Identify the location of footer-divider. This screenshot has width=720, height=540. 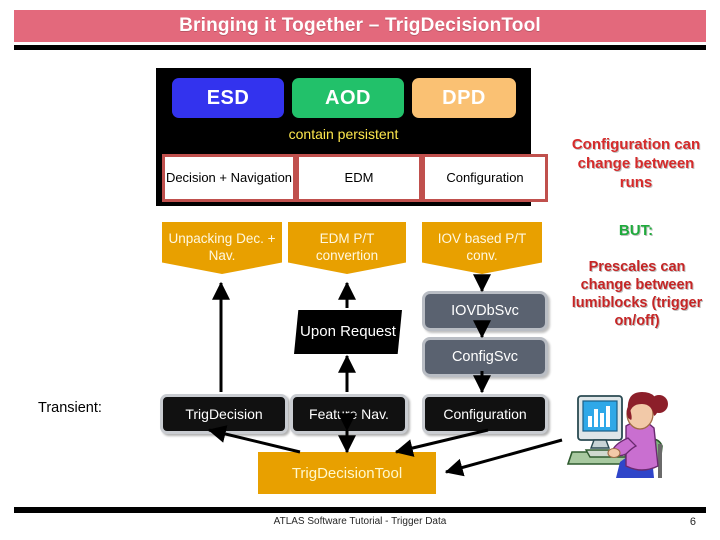
(360, 510).